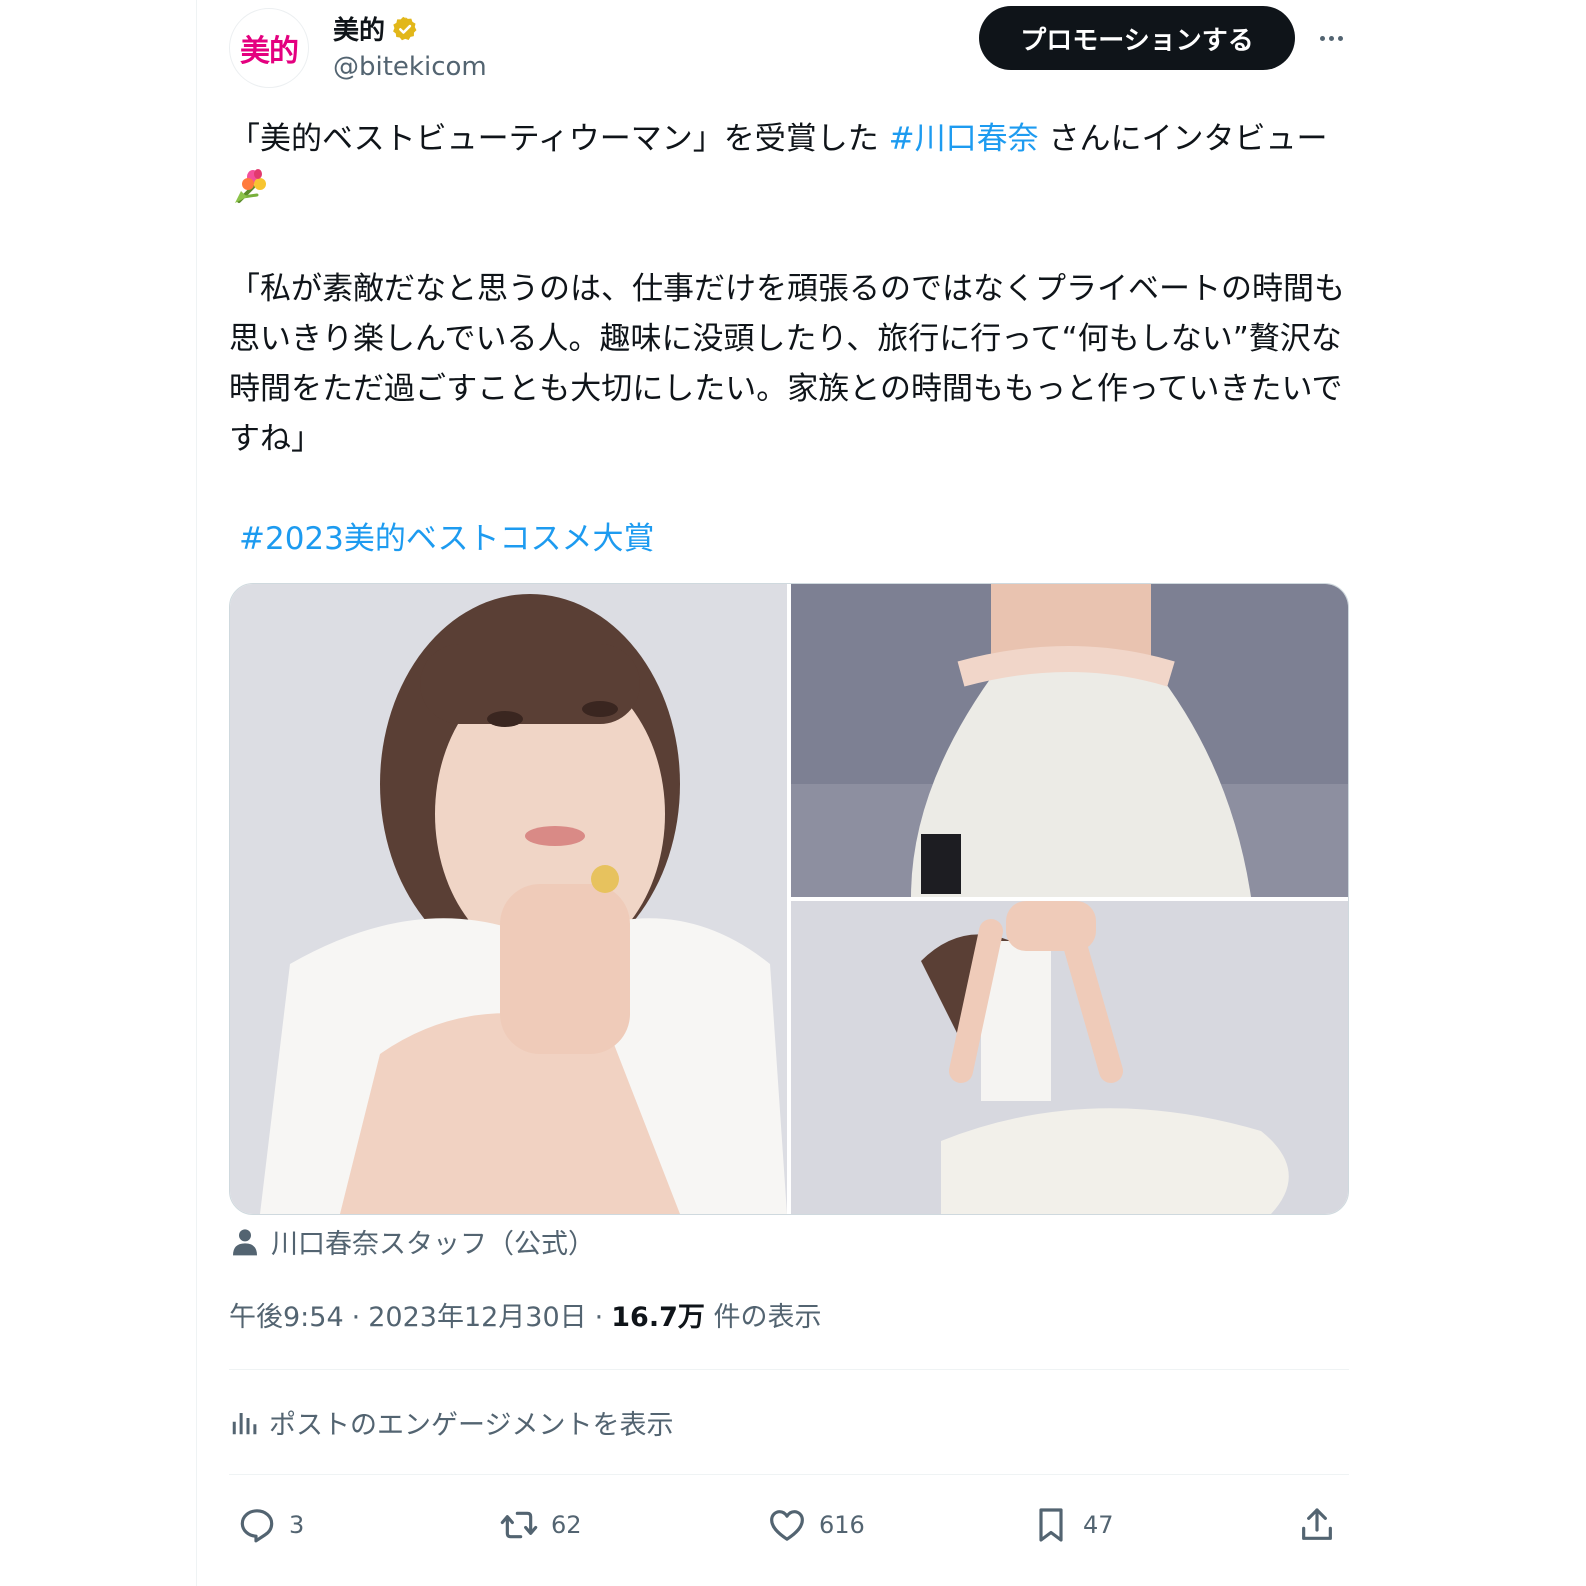 This screenshot has width=1586, height=1586. I want to click on reply-count: 3, so click(297, 1525).